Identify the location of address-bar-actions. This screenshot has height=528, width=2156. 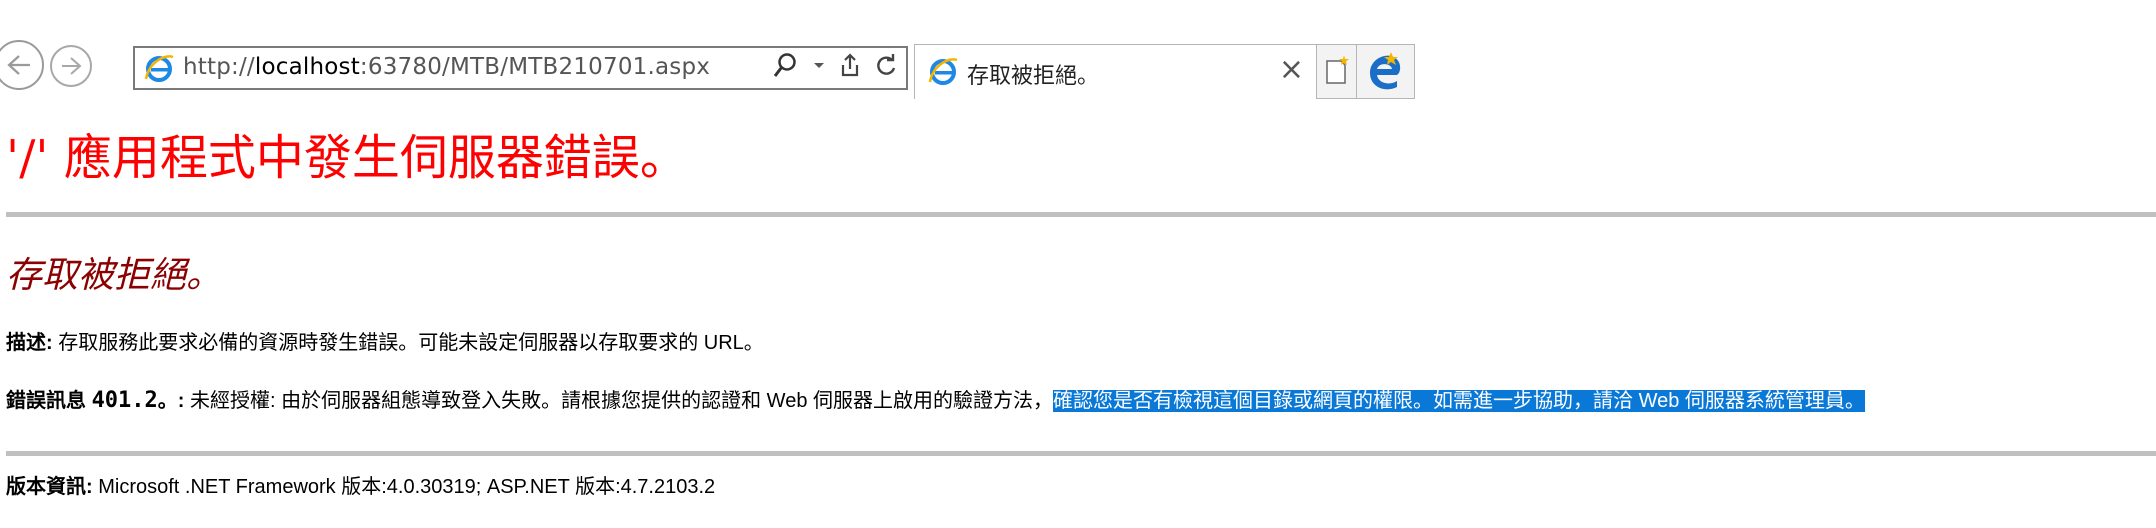
(835, 66).